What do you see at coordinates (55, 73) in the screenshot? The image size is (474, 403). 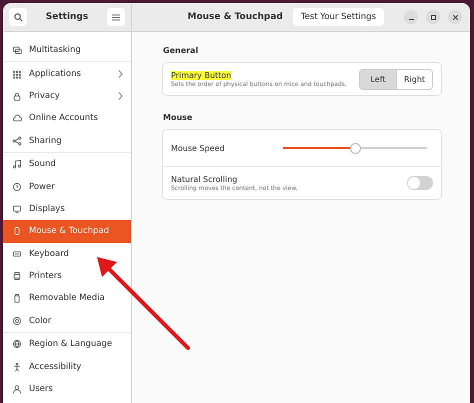 I see `sidebar-label: Applications` at bounding box center [55, 73].